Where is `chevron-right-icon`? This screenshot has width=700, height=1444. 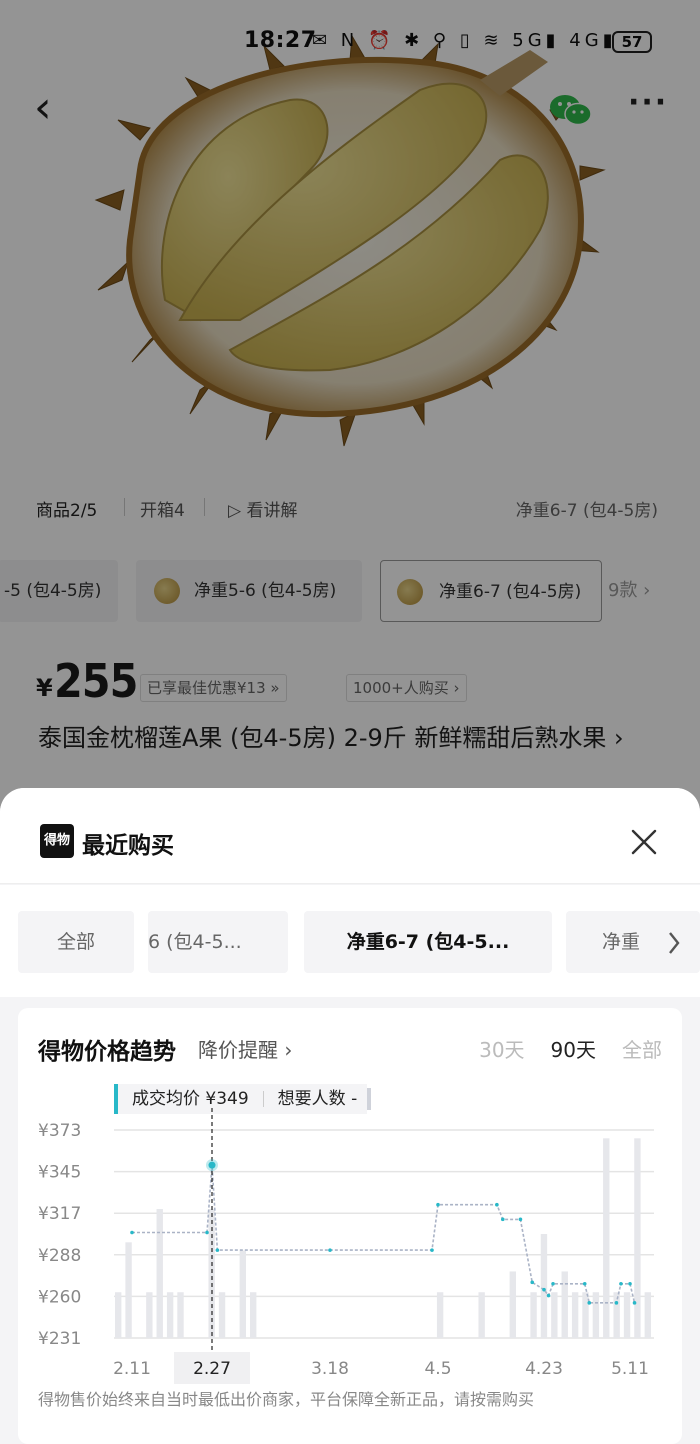 chevron-right-icon is located at coordinates (674, 943).